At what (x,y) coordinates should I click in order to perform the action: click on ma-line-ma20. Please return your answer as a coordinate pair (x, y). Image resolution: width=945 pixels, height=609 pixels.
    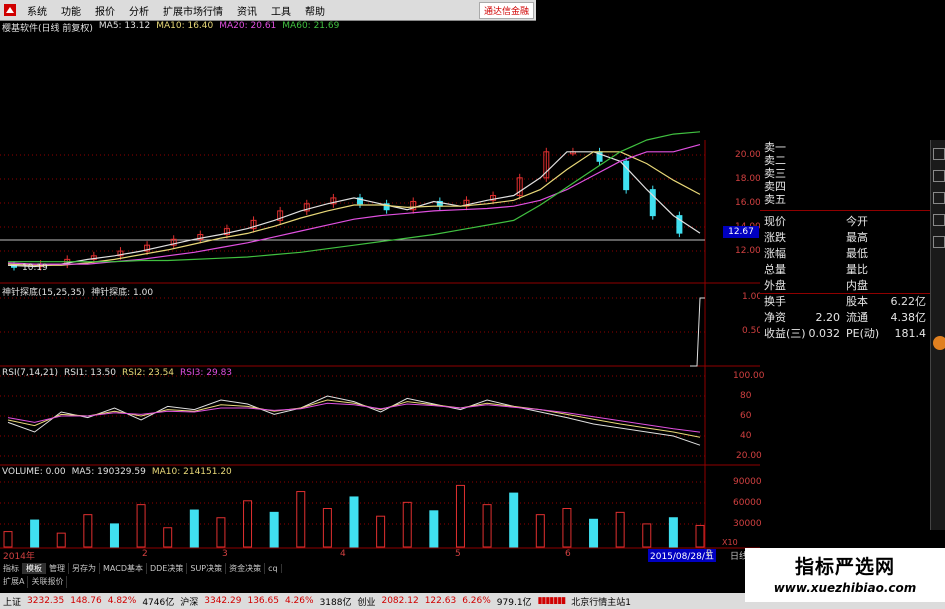
    Looking at the image, I should click on (354, 204).